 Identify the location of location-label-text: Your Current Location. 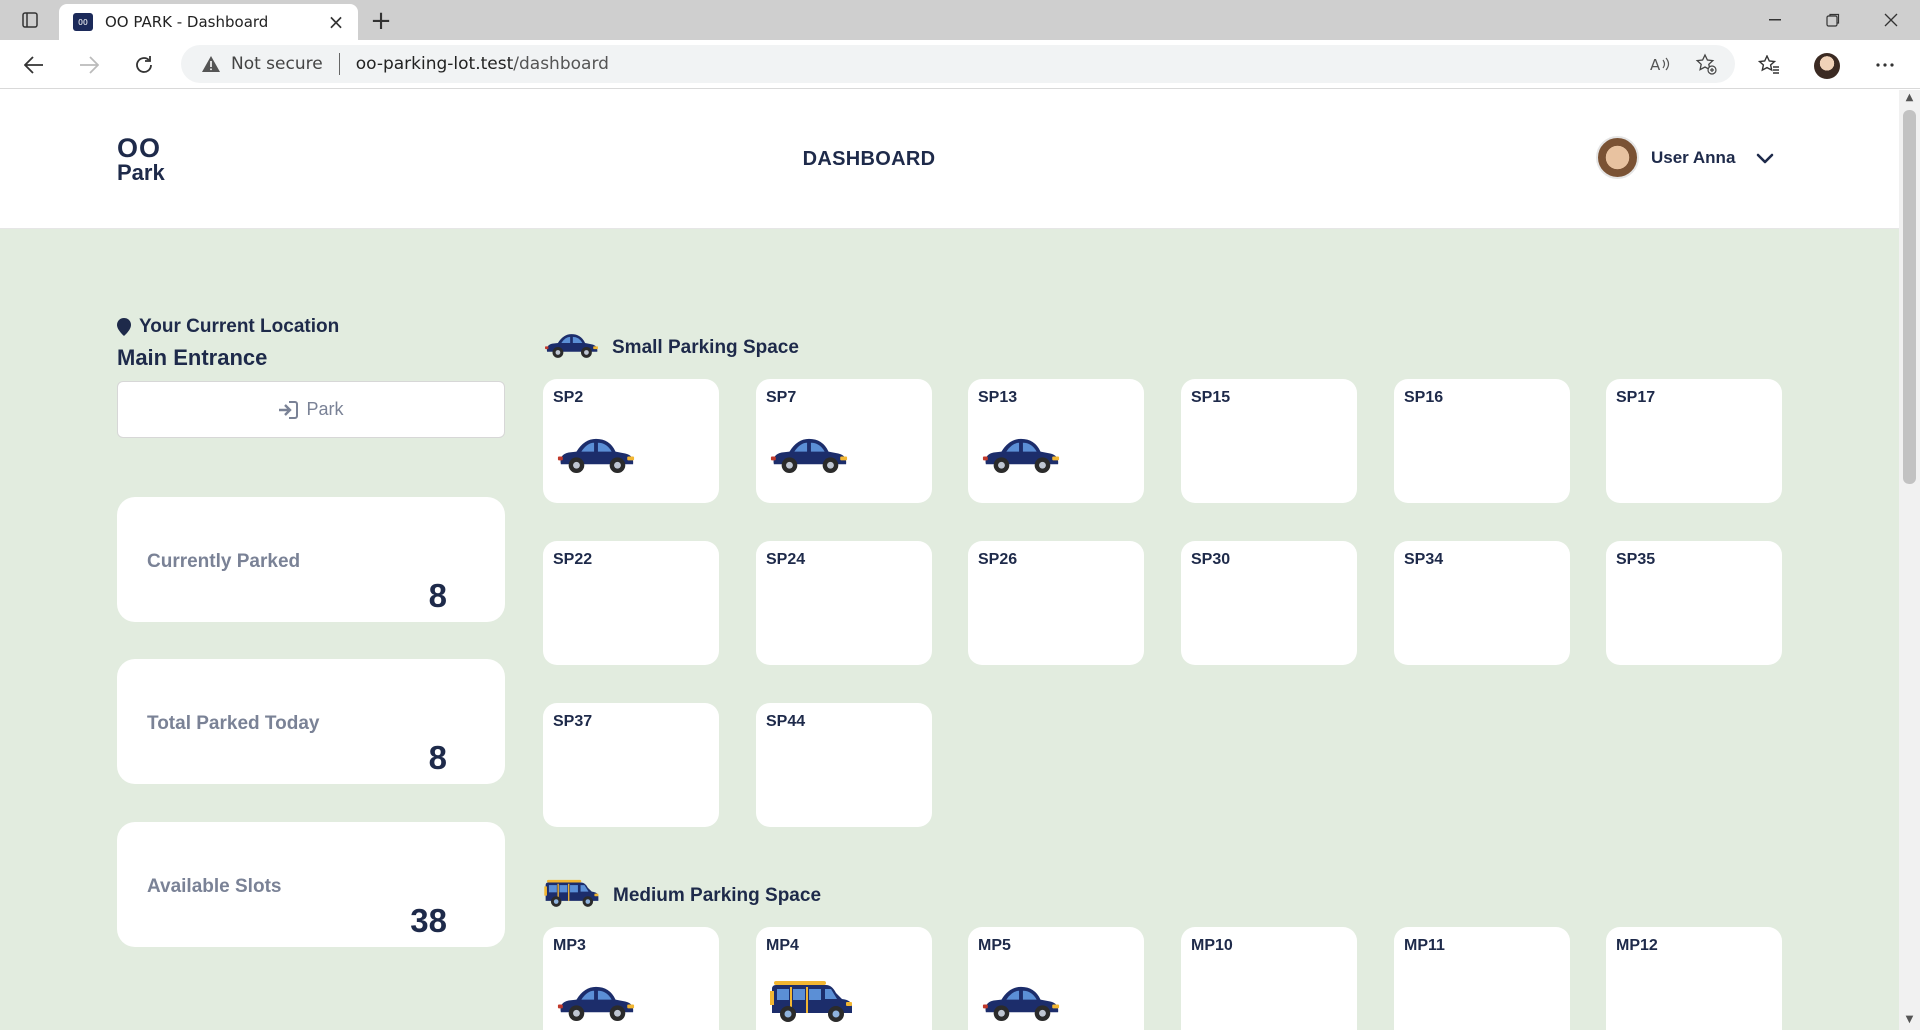
(239, 326).